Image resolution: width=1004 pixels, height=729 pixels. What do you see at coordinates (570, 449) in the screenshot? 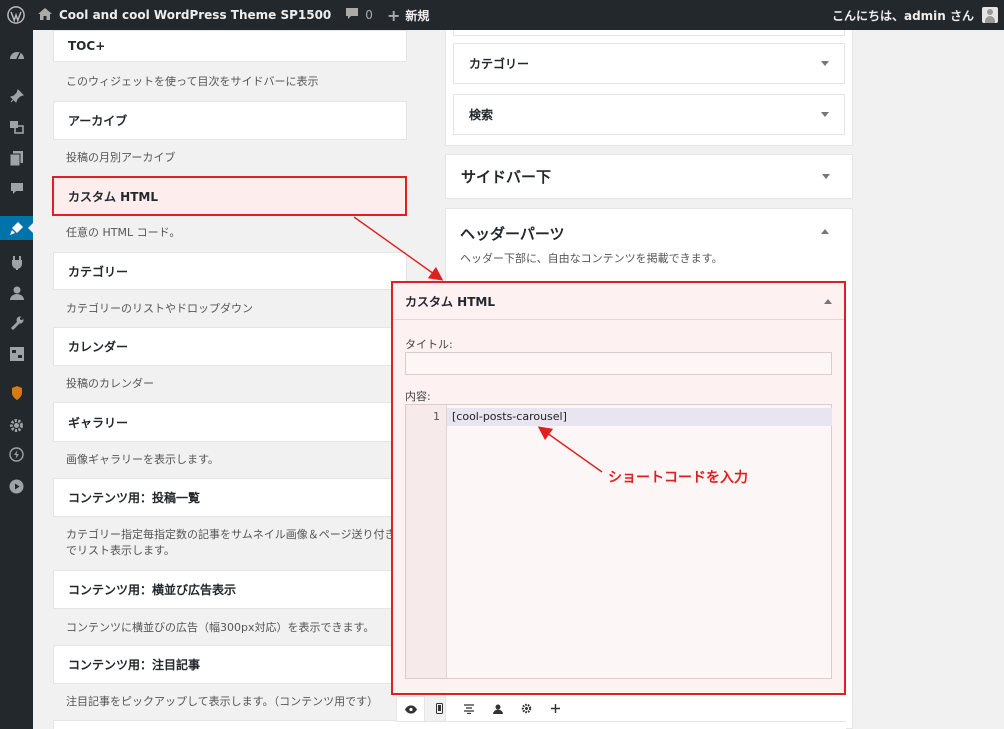
I see `arrow-to-code` at bounding box center [570, 449].